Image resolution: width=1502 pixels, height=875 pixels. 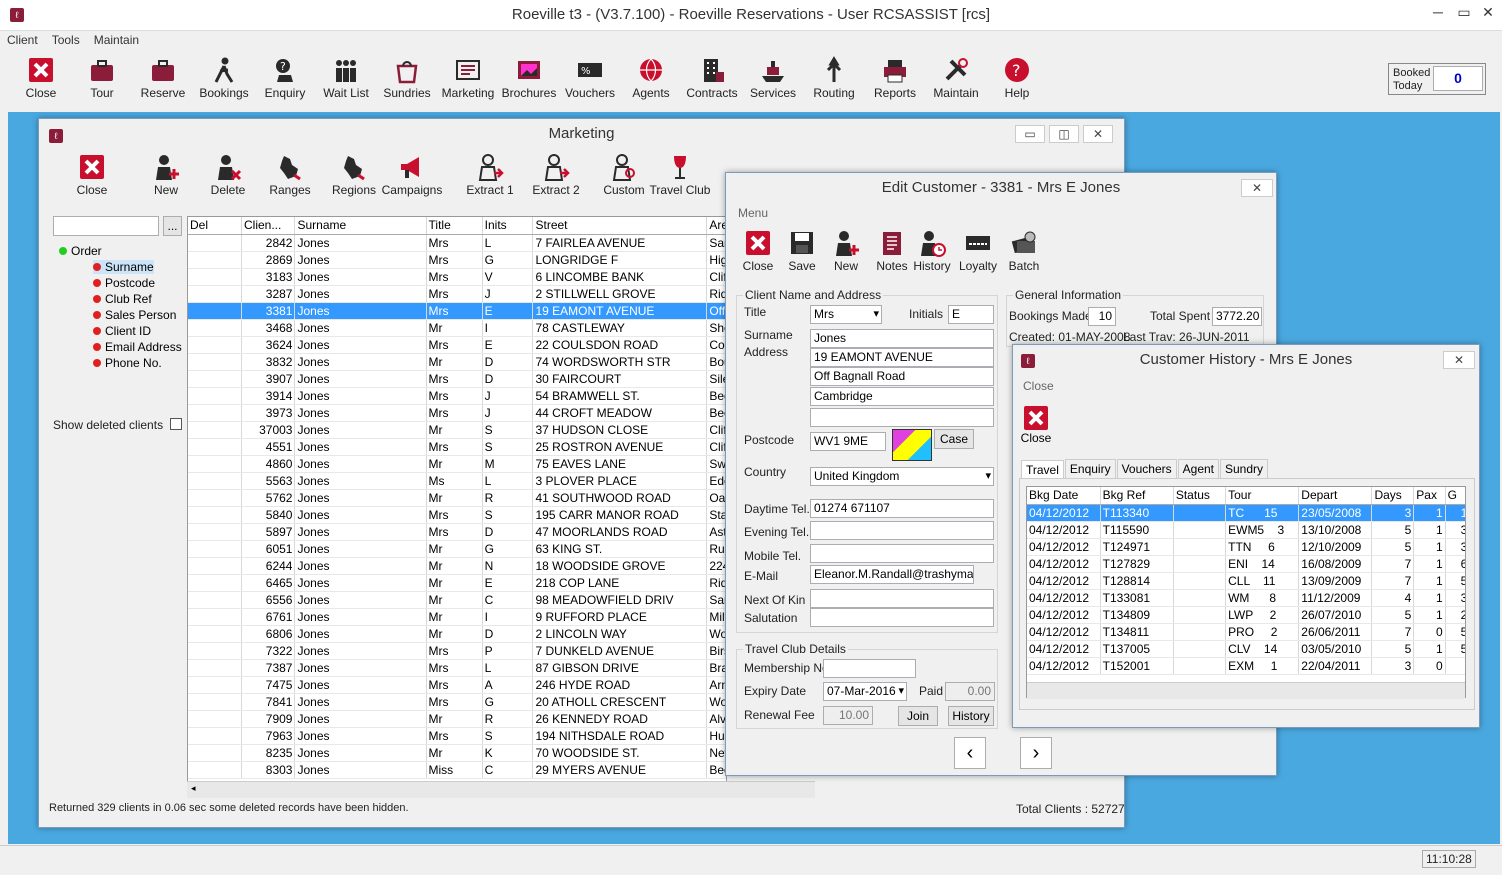 What do you see at coordinates (1246, 564) in the screenshot?
I see `history-row: 04/12/2012T127829 ENI 1416/08/20097161` at bounding box center [1246, 564].